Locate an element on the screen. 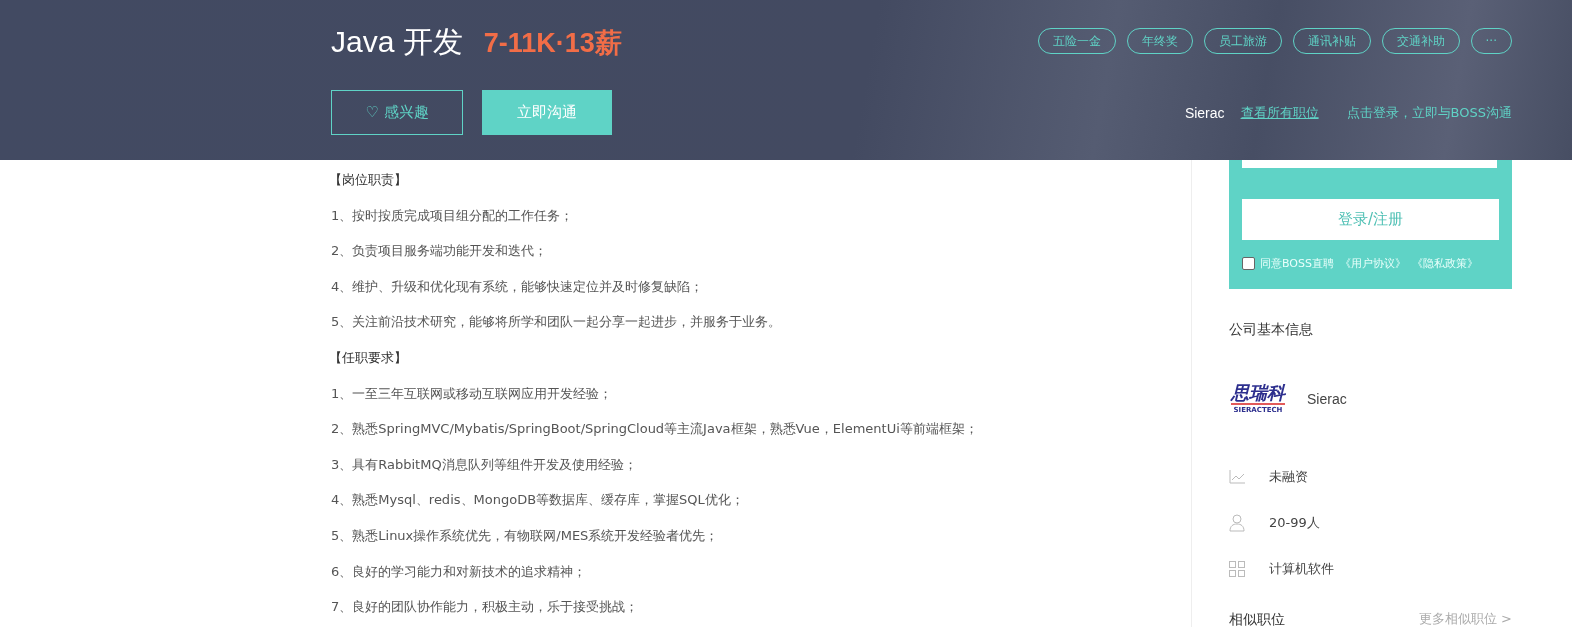 The height and width of the screenshot is (627, 1572). checkbox is located at coordinates (1248, 263).